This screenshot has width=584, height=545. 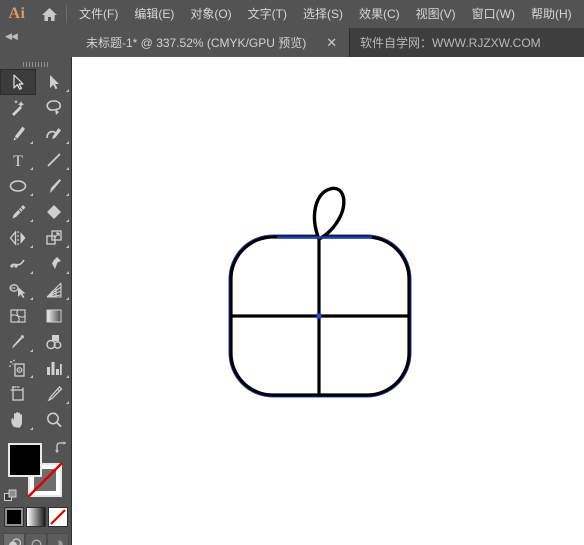 I want to click on paintbrush-icon, so click(x=55, y=186).